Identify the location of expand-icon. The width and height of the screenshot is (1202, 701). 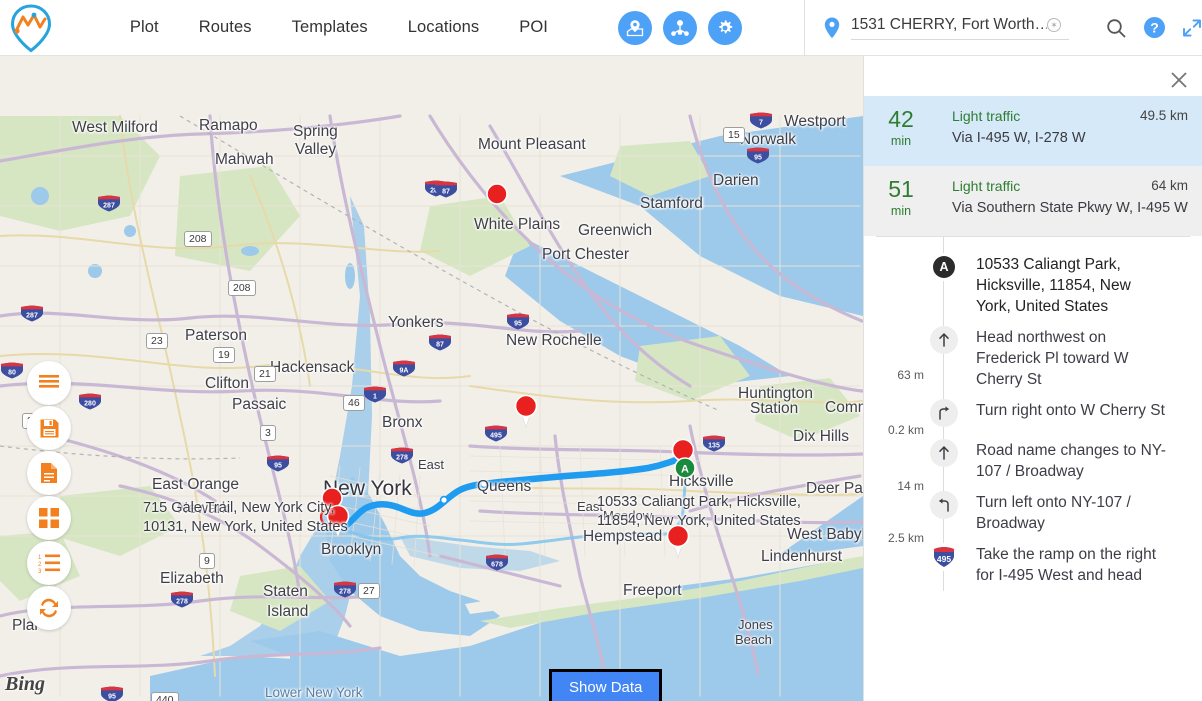
(1192, 28).